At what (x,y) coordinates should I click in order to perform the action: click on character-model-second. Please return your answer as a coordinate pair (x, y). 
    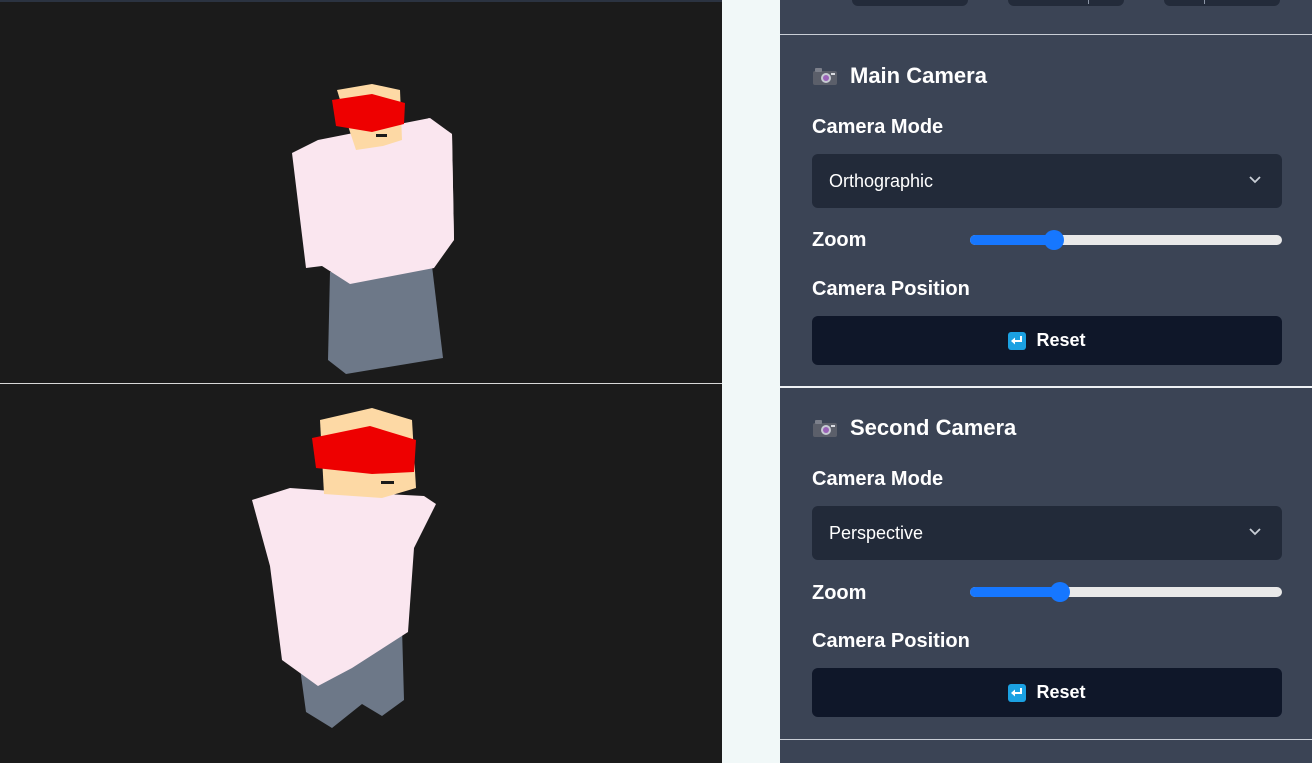
    Looking at the image, I should click on (344, 568).